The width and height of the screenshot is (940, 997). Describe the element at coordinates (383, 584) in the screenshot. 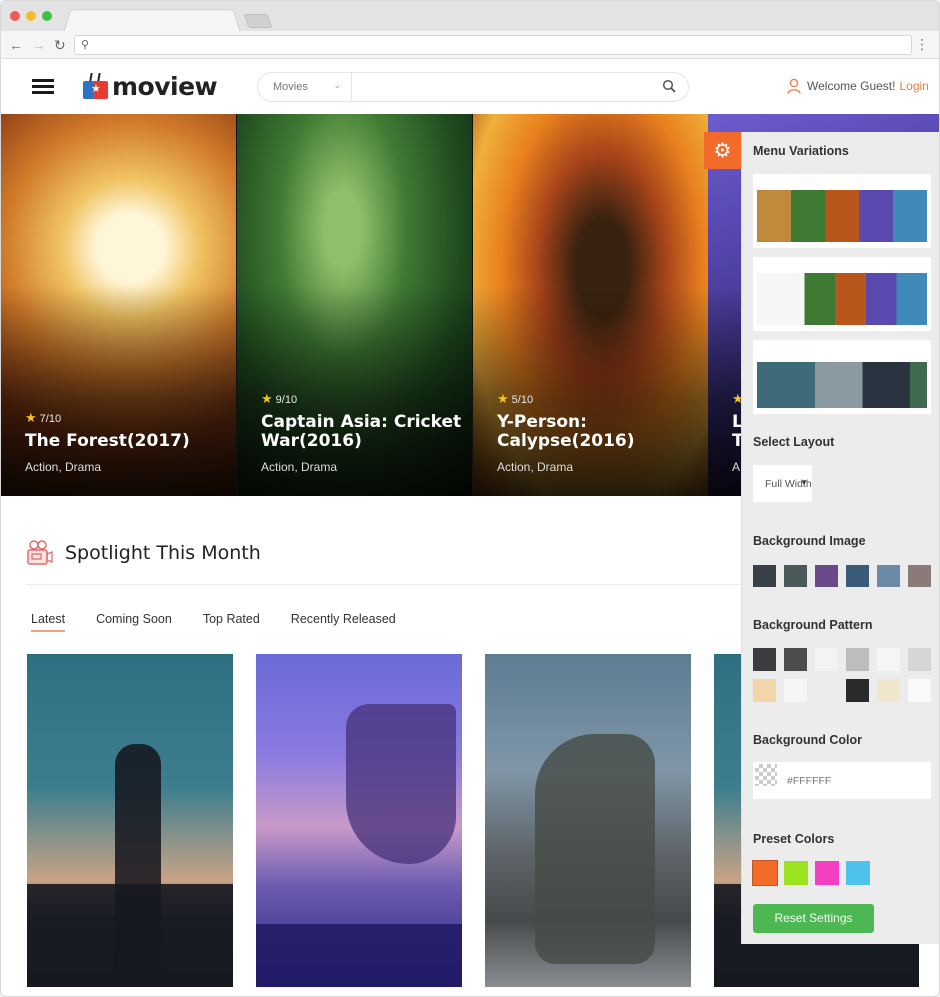

I see `divider` at that location.